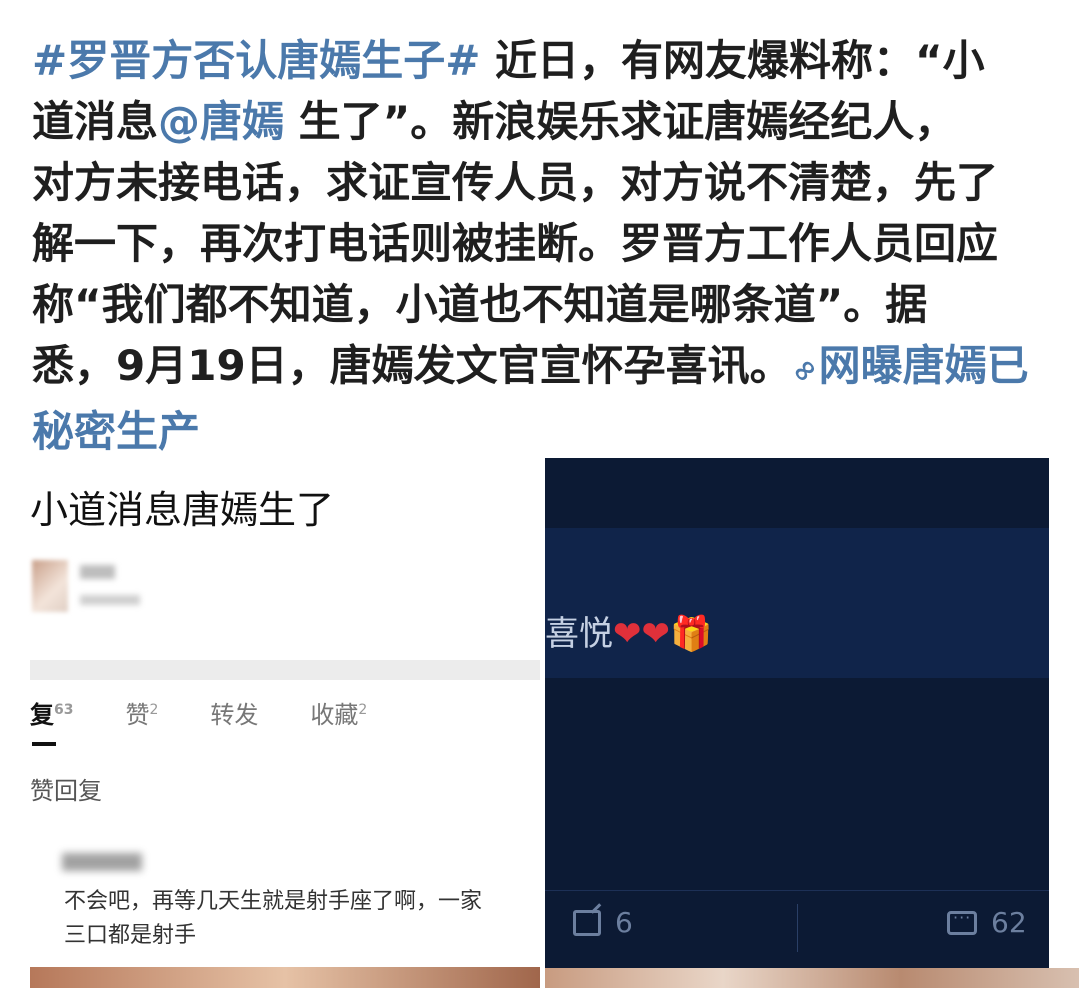 This screenshot has width=1079, height=988. What do you see at coordinates (66, 791) in the screenshot?
I see `sort-label: 赞回复` at bounding box center [66, 791].